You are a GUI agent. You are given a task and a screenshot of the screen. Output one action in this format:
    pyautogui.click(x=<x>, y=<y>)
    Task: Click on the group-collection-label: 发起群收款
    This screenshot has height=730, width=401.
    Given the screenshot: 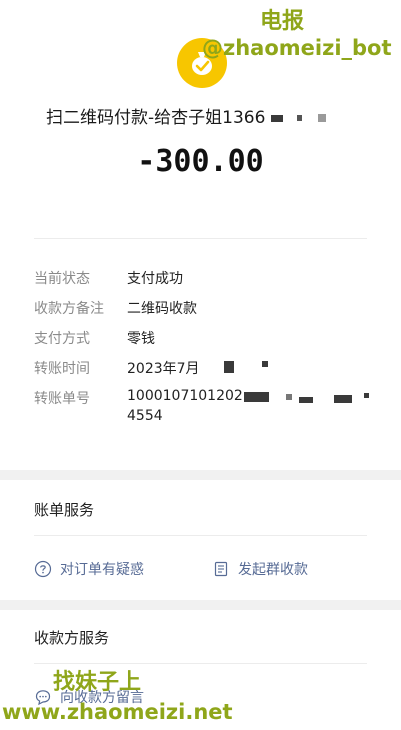 What is the action you would take?
    pyautogui.click(x=273, y=570)
    